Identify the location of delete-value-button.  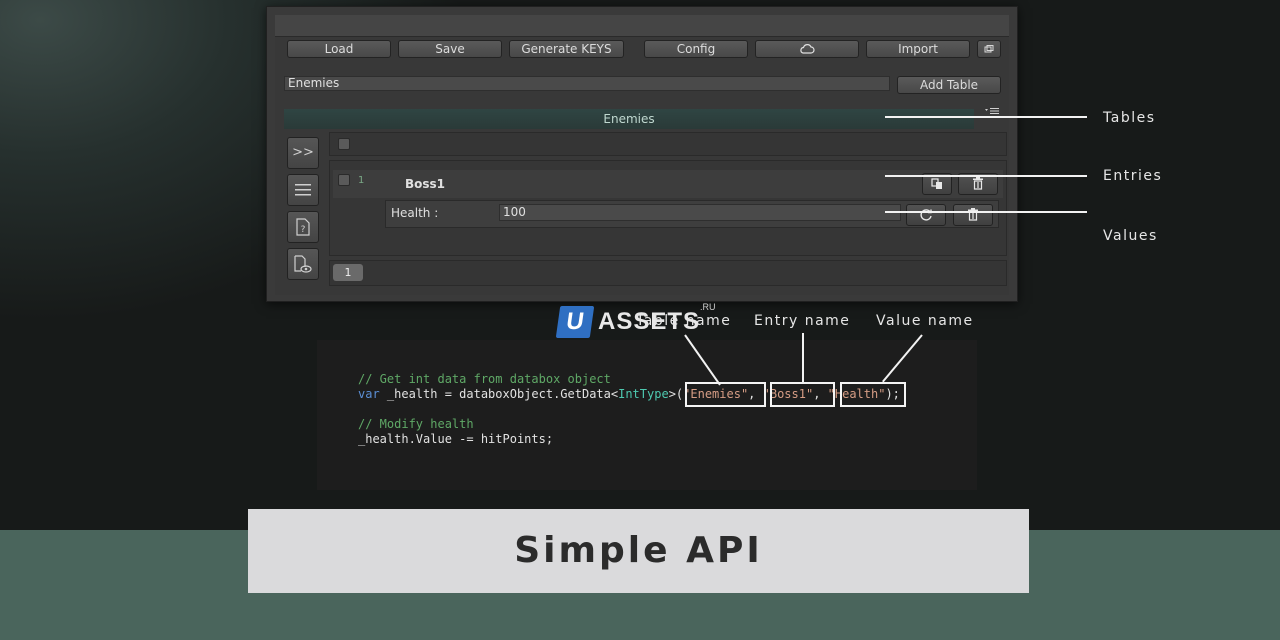
(973, 215).